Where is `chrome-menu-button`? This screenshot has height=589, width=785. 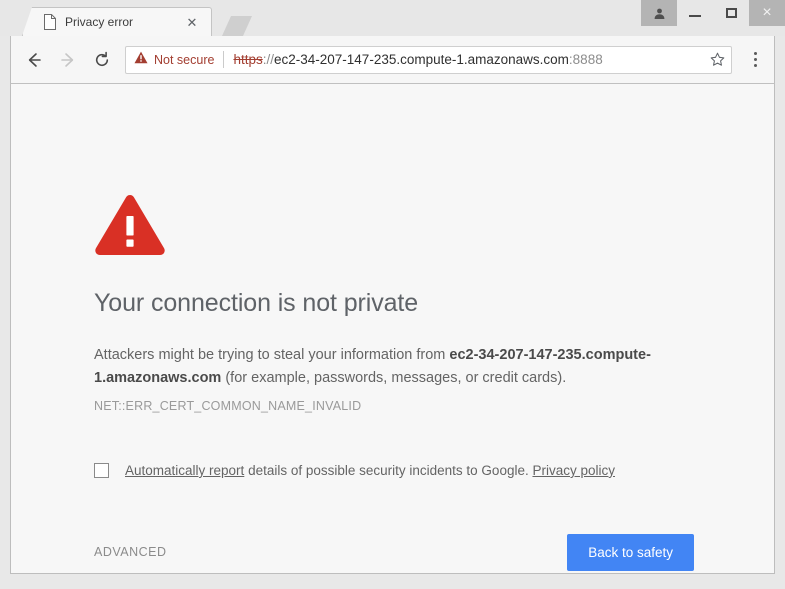
chrome-menu-button is located at coordinates (755, 59).